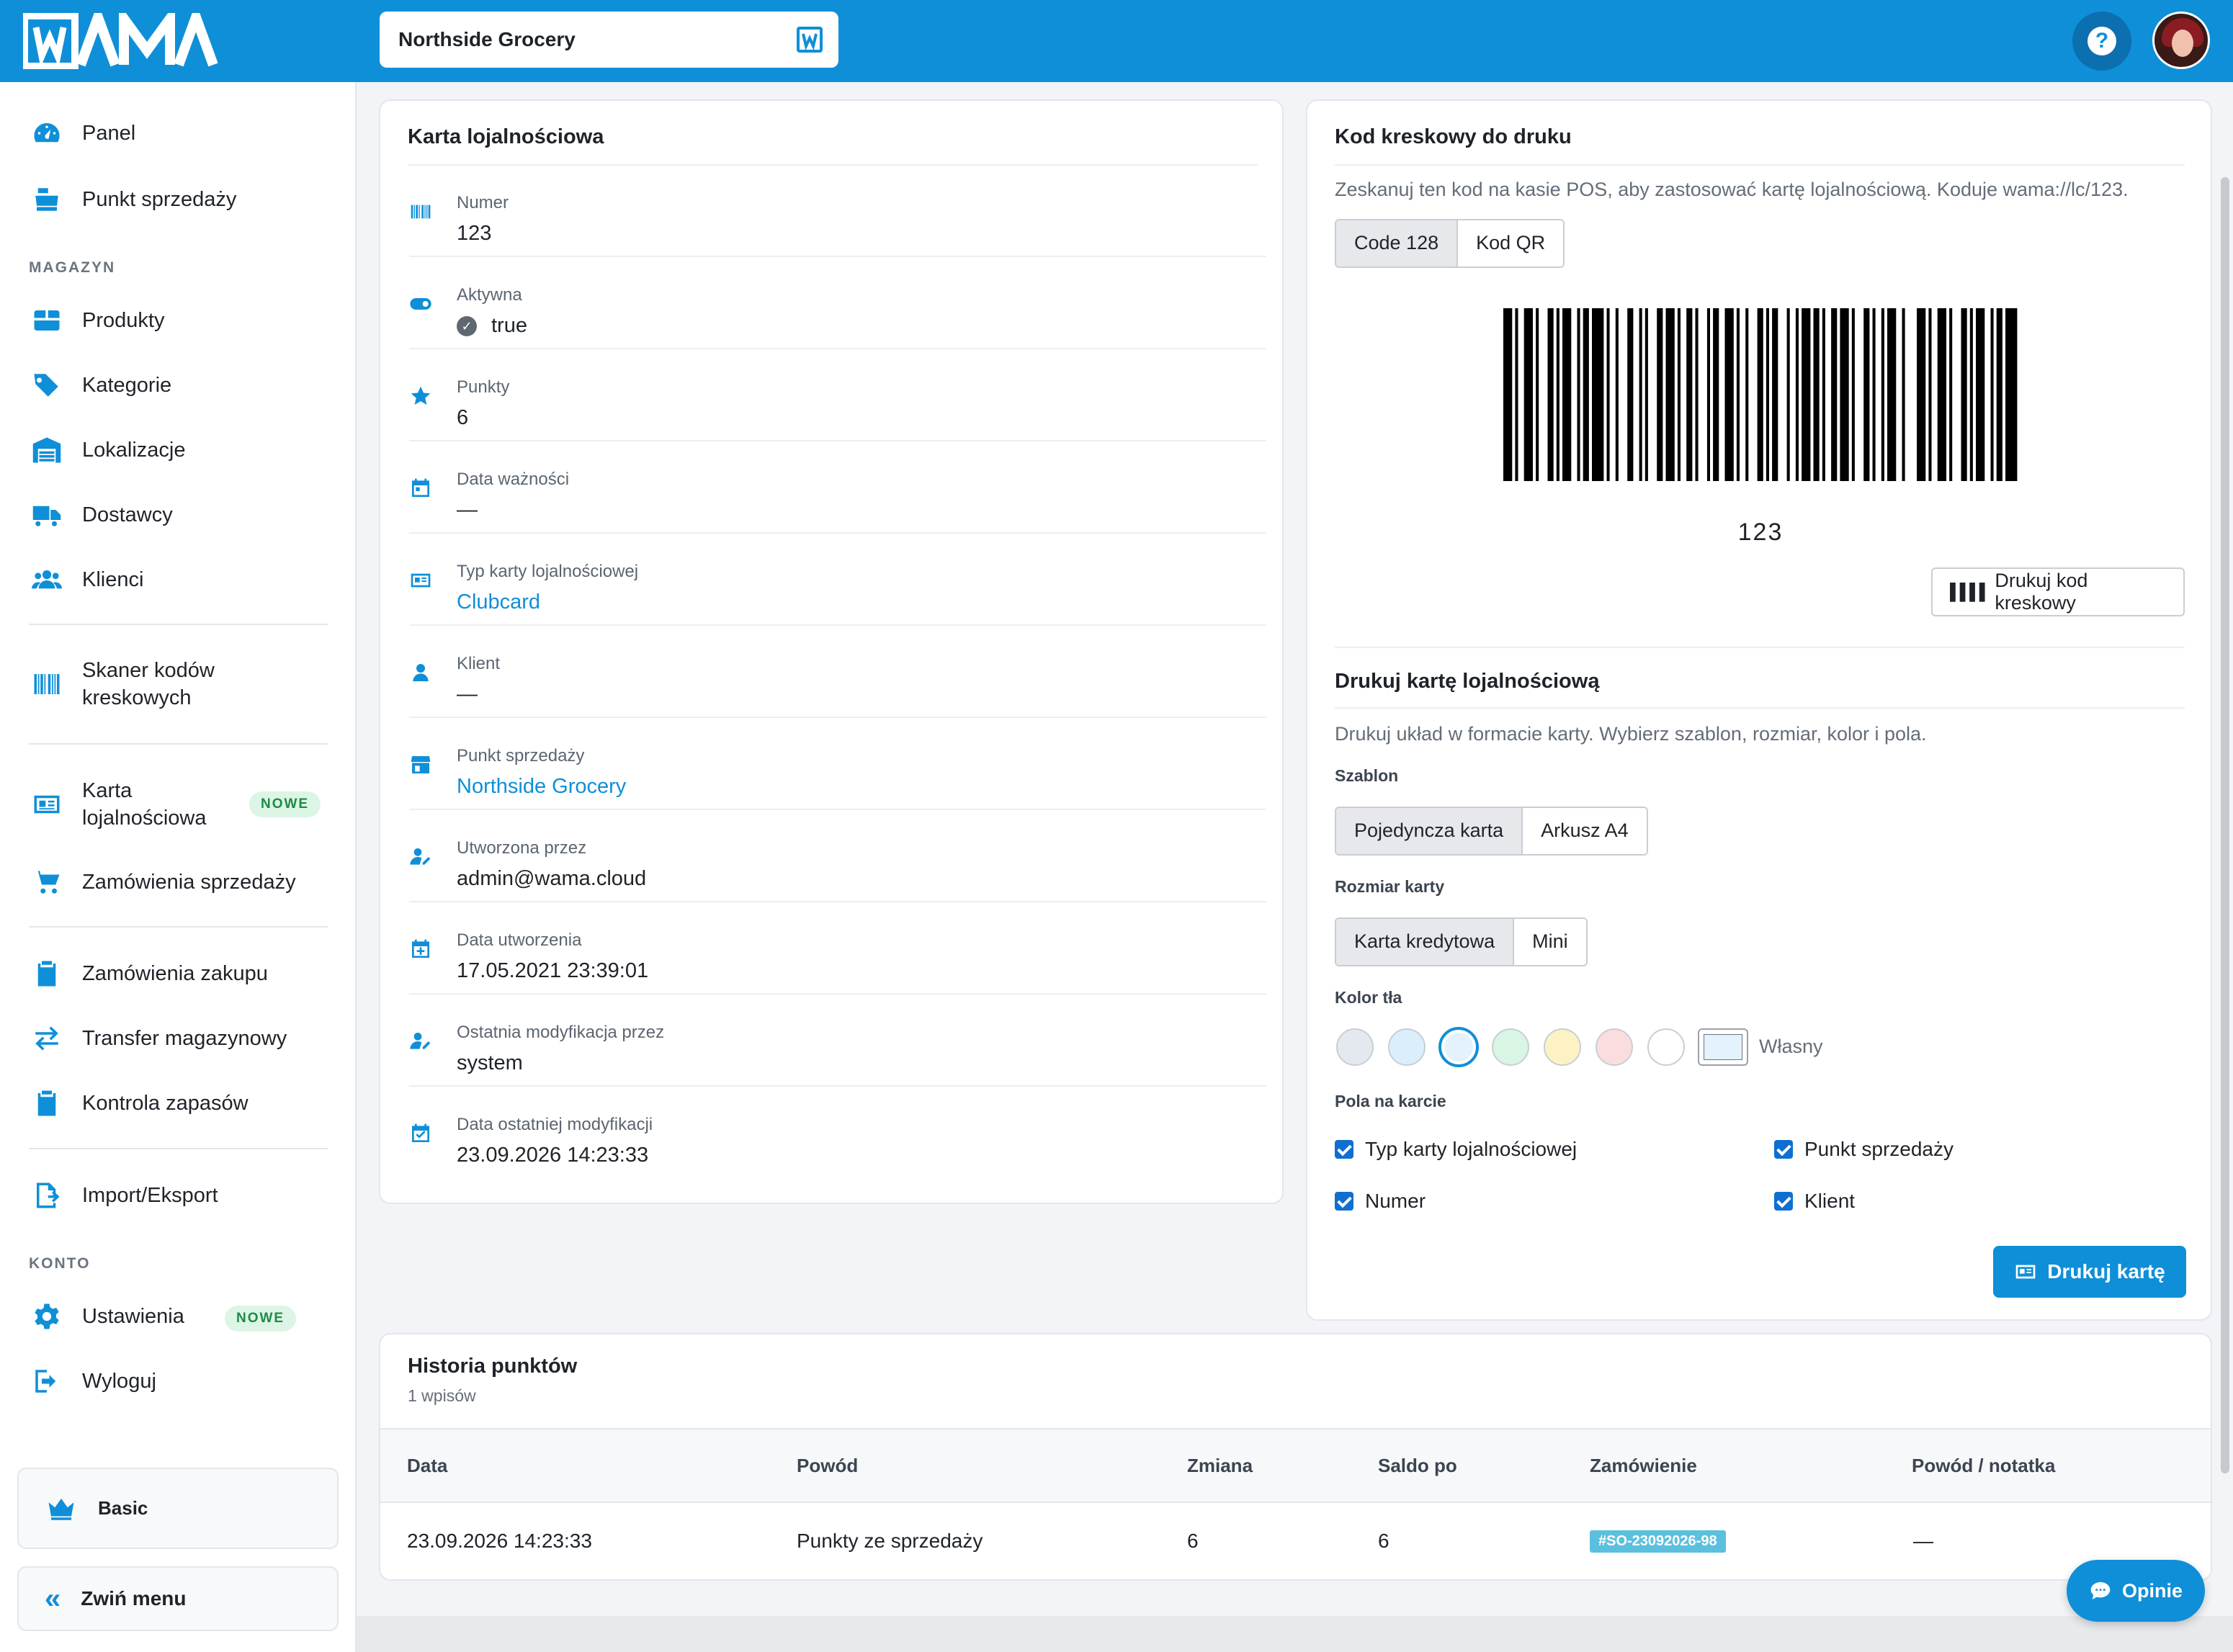  I want to click on sidebar-item-panel: Panel, so click(180, 133).